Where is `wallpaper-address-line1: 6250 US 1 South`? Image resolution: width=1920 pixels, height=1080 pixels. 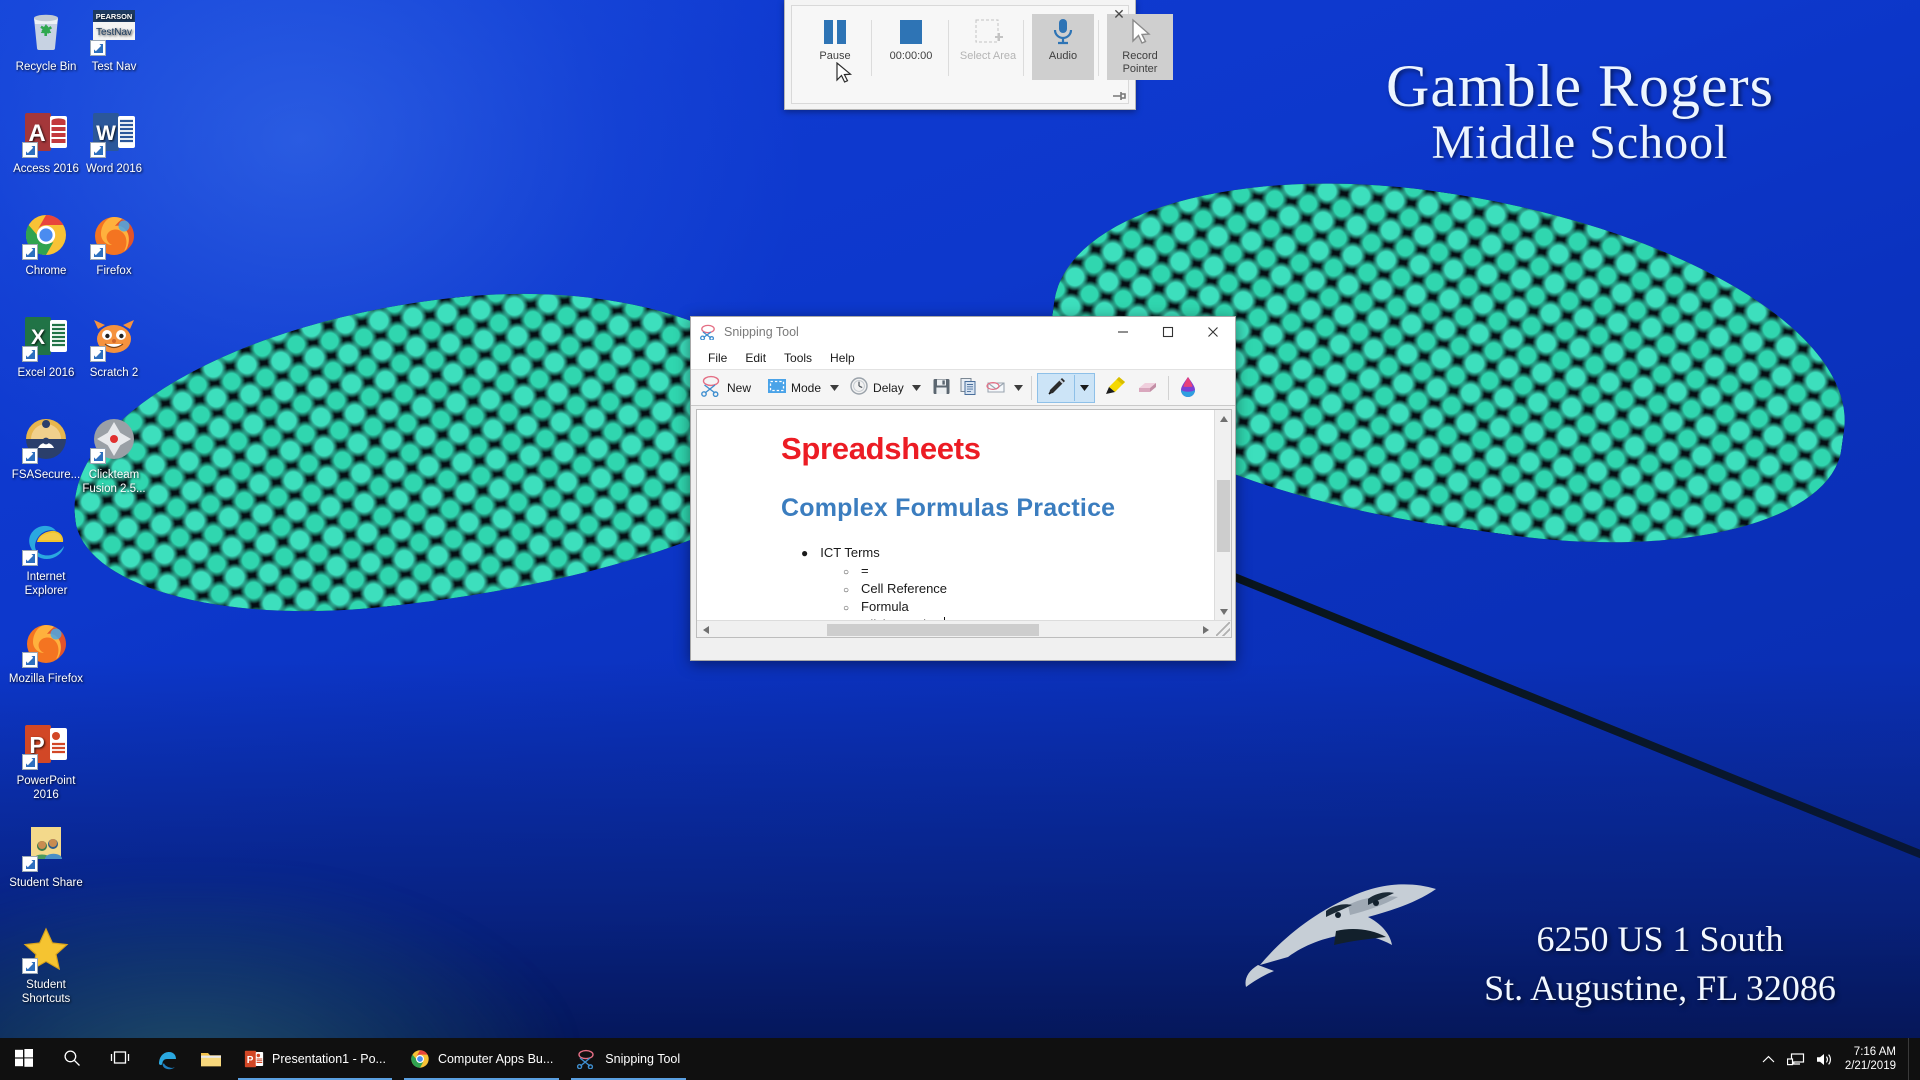 wallpaper-address-line1: 6250 US 1 South is located at coordinates (1660, 939).